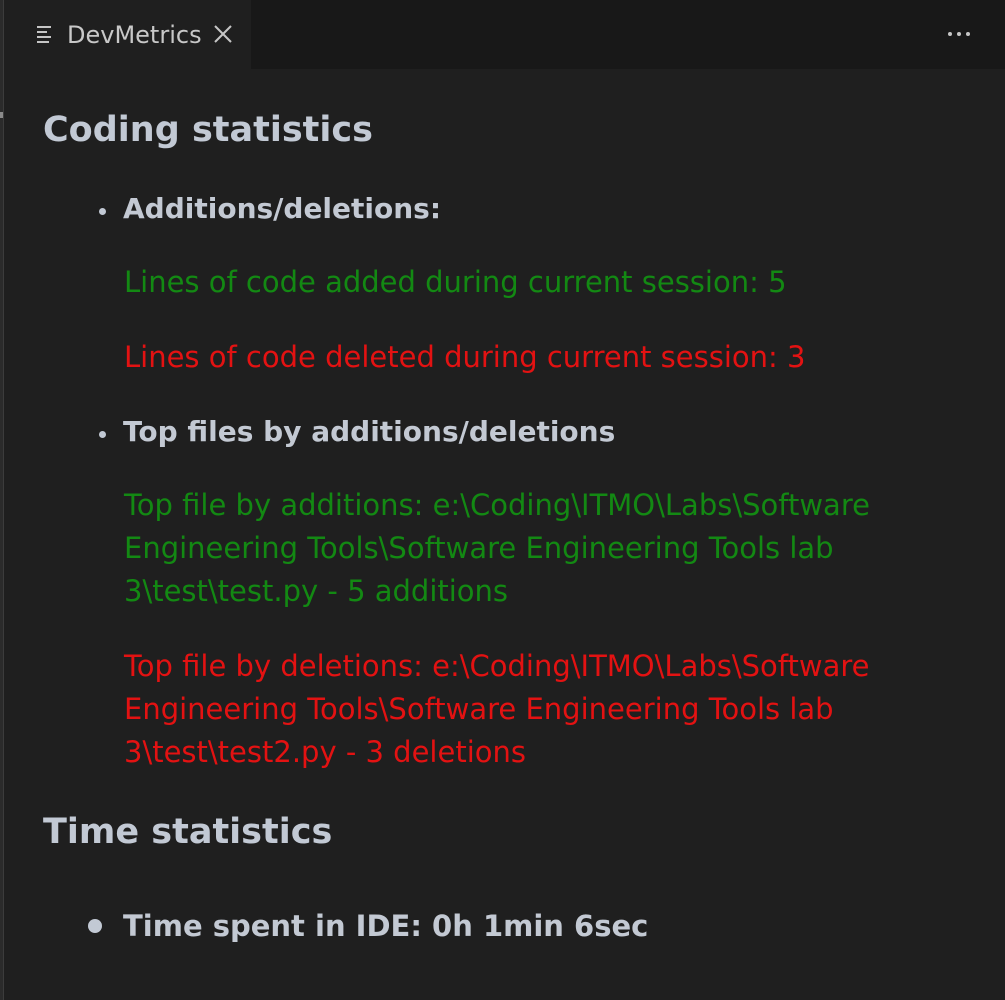 The width and height of the screenshot is (1005, 1000). I want to click on time-spent-text: Time spent in IDE: 0h 1min 6sec, so click(386, 926).